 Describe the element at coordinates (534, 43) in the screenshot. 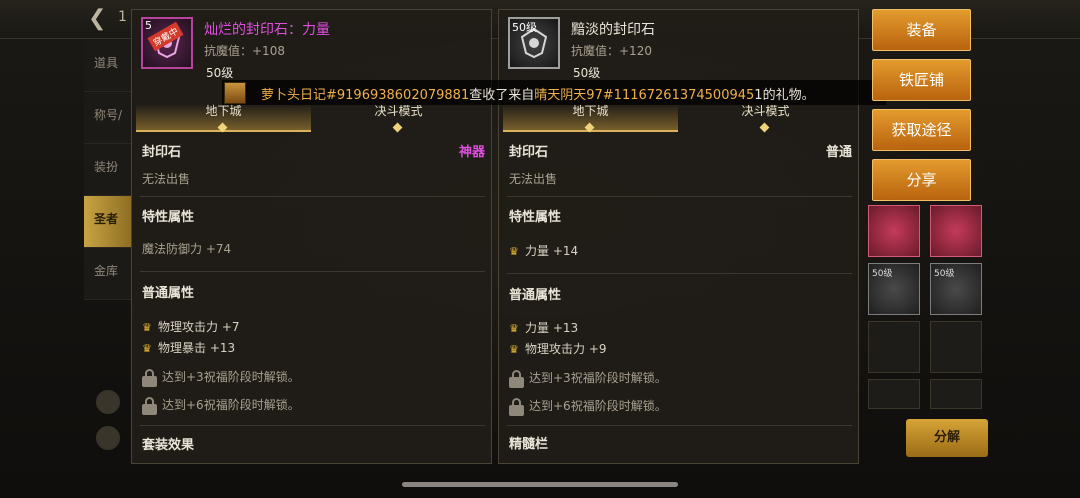

I see `item-icon: 50级` at that location.